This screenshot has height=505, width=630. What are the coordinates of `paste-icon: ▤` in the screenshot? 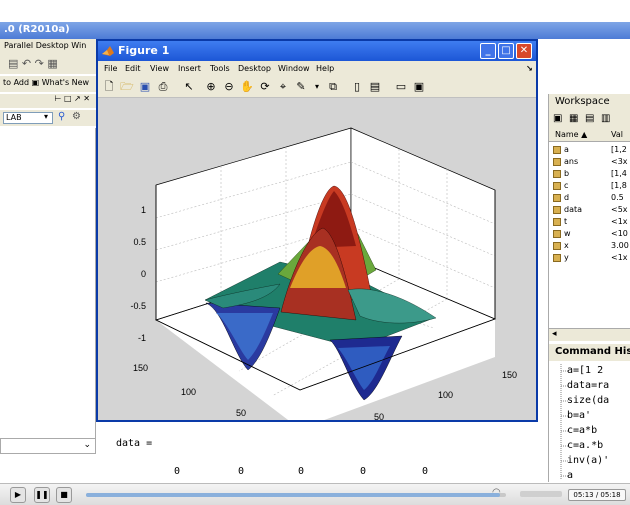 It's located at (13, 63).